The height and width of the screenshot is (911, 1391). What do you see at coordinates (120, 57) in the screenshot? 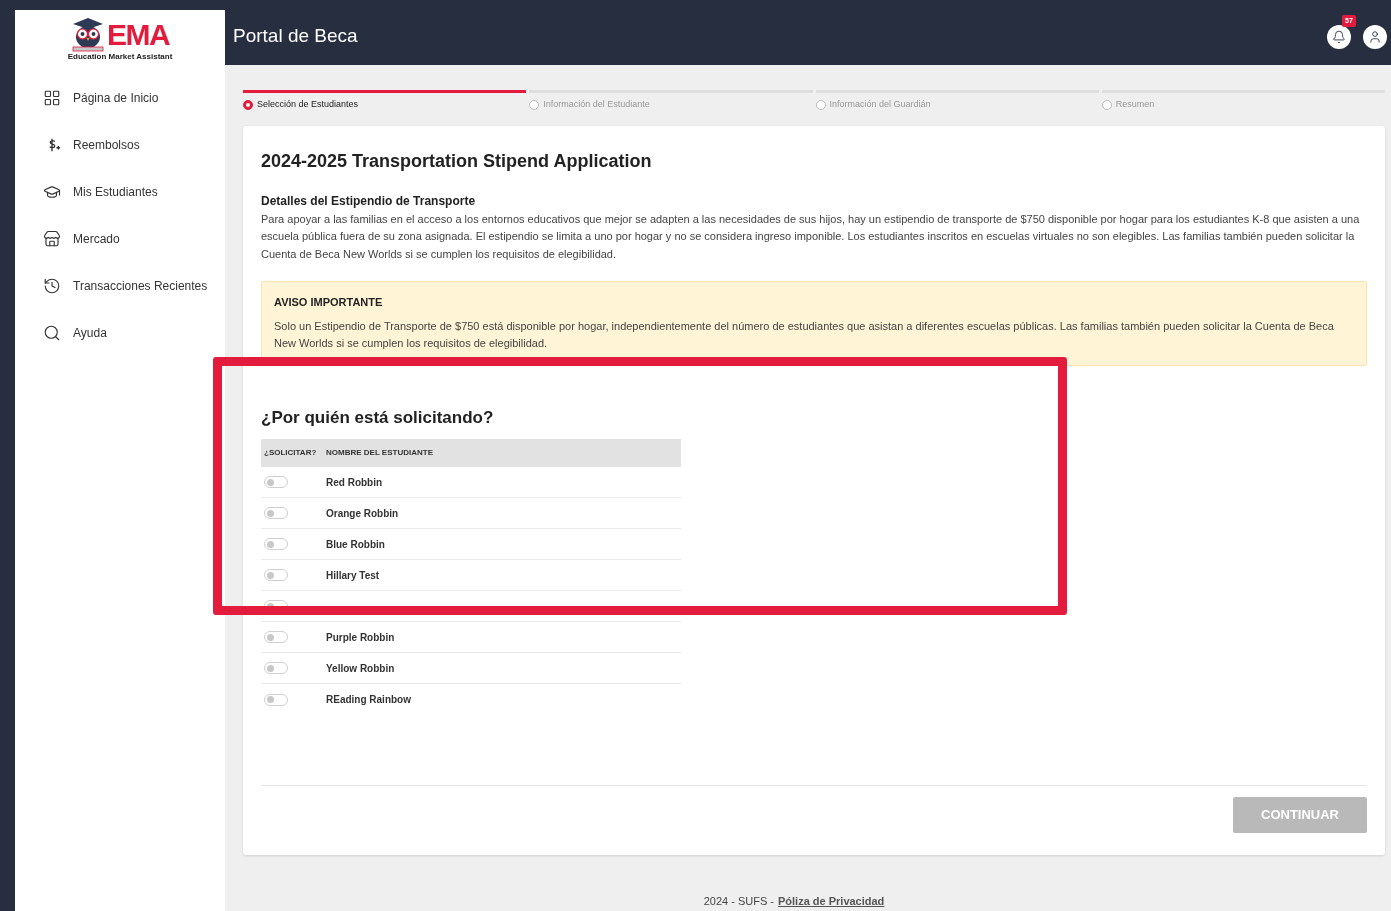
I see `logo-tagline: Education Market Assistant` at bounding box center [120, 57].